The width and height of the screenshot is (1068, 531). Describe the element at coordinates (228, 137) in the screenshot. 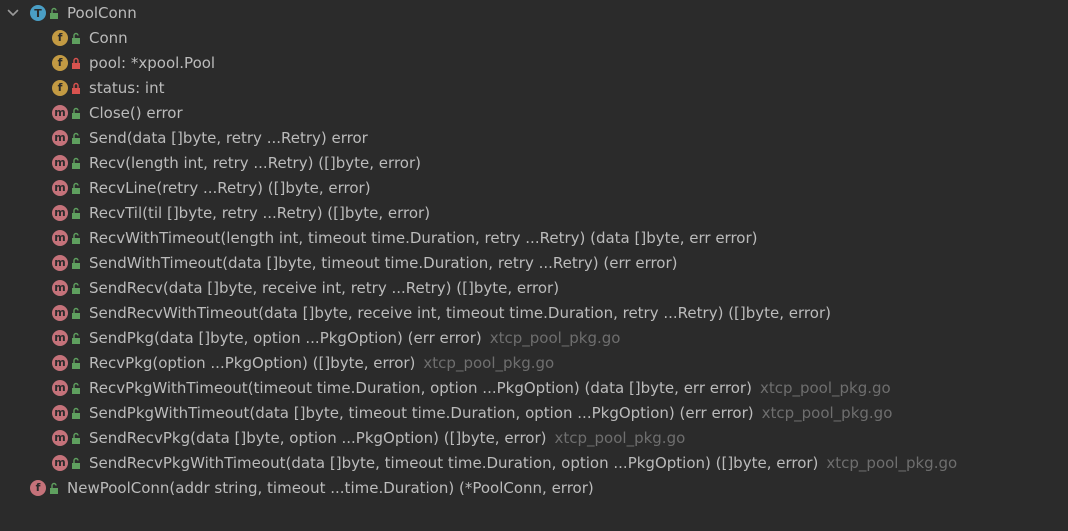

I see `member-label: Send(data []byte, retry ...Retry) error` at that location.